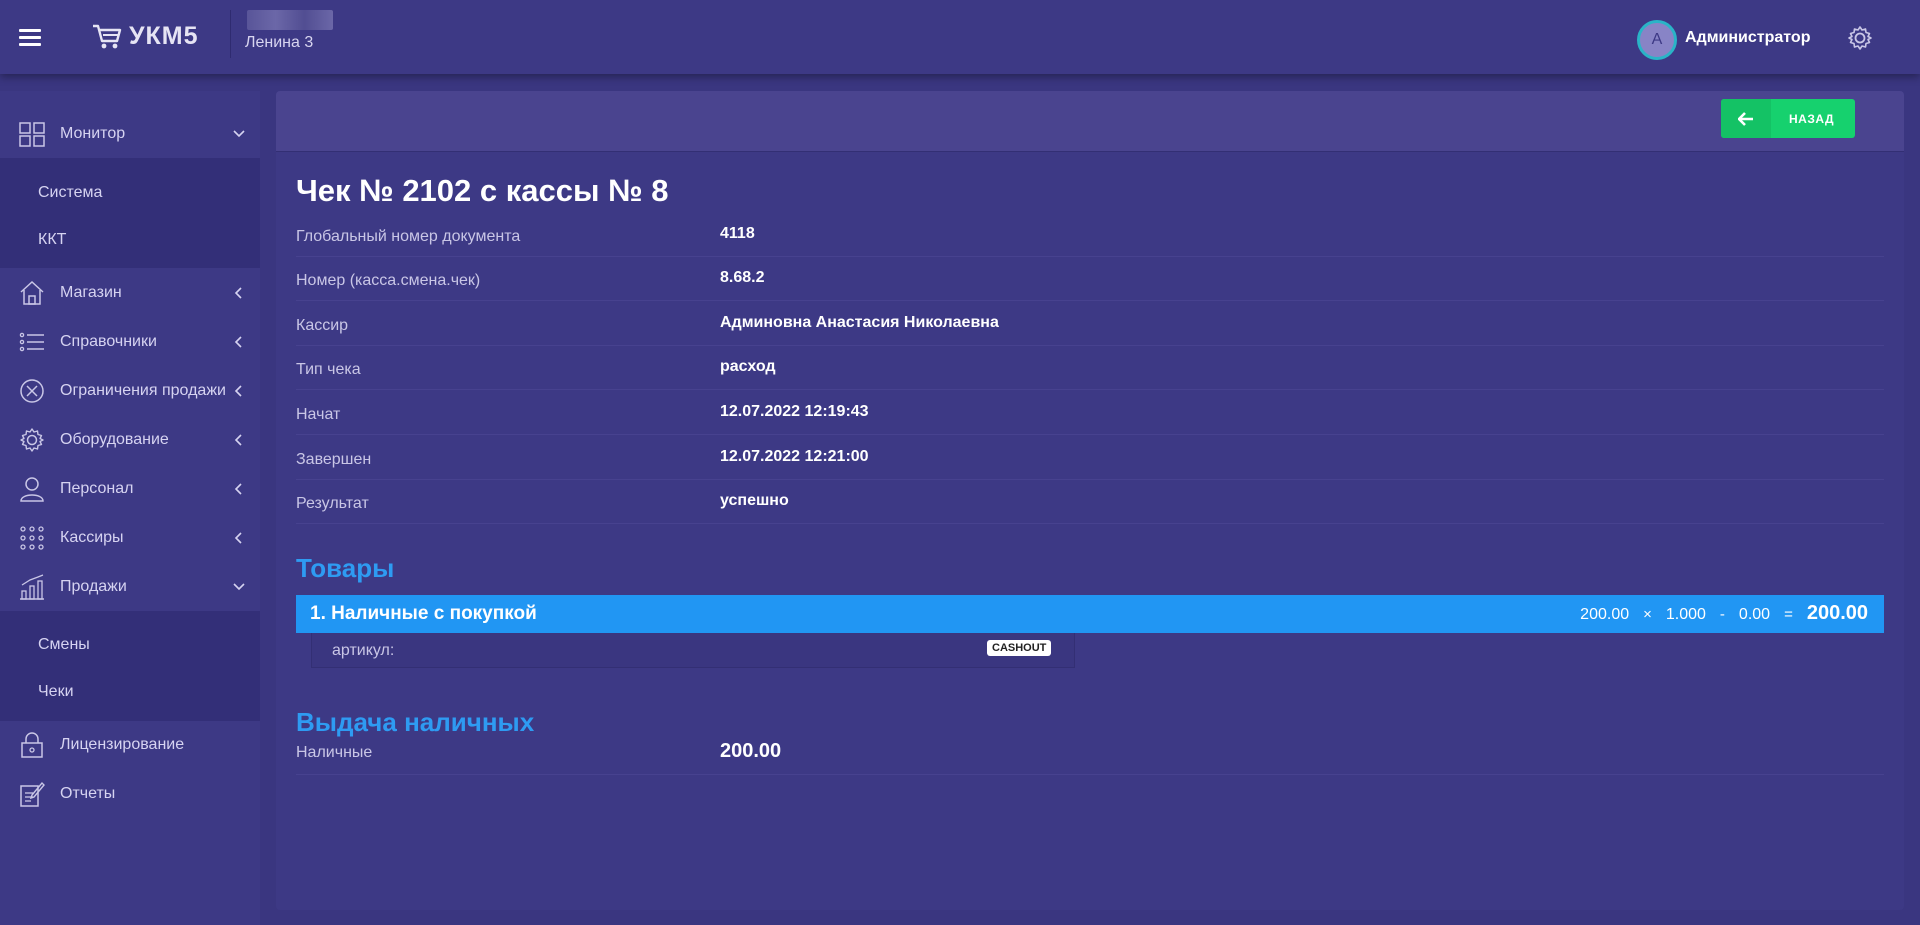 Image resolution: width=1920 pixels, height=925 pixels. I want to click on info-label: Тип чека, so click(328, 369).